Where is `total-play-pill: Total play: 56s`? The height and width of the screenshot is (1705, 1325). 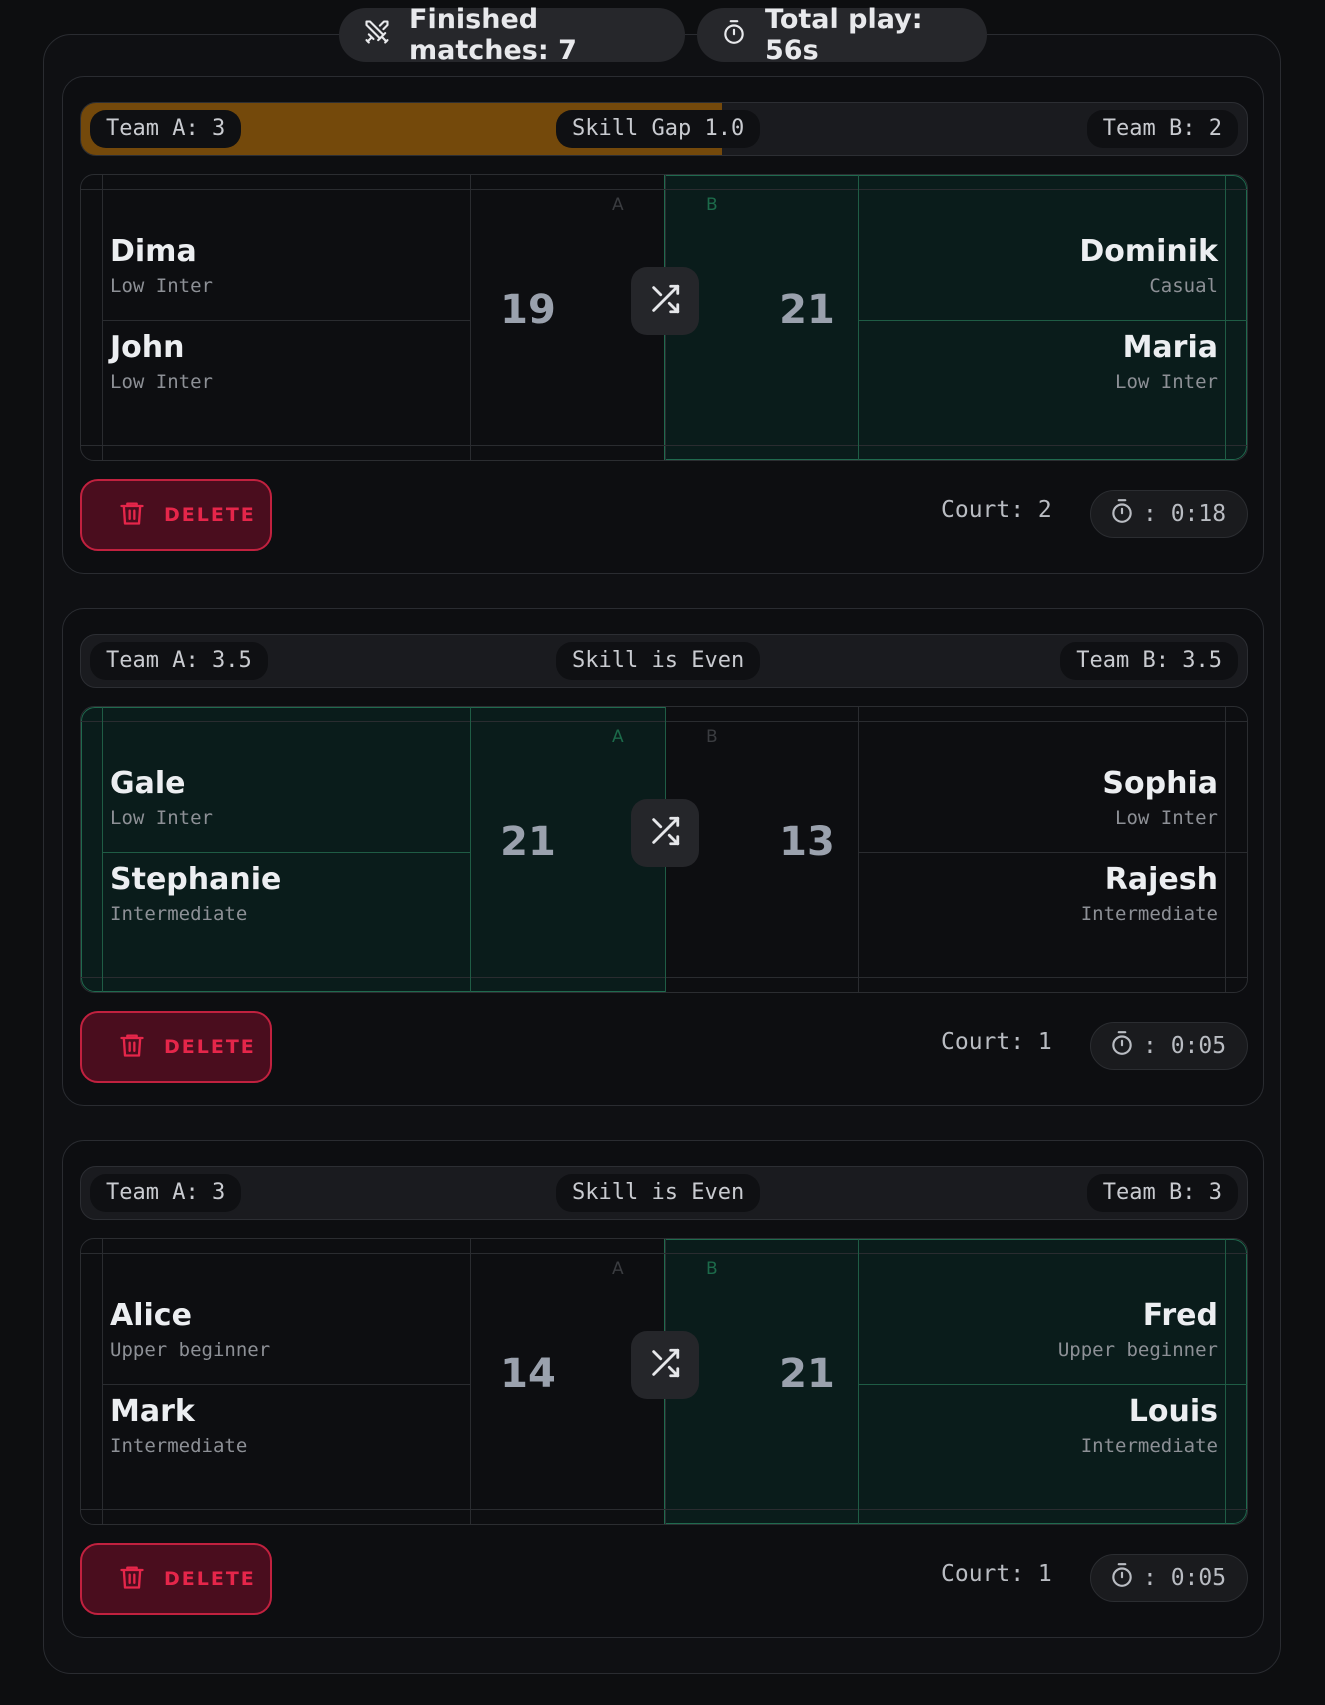 total-play-pill: Total play: 56s is located at coordinates (842, 35).